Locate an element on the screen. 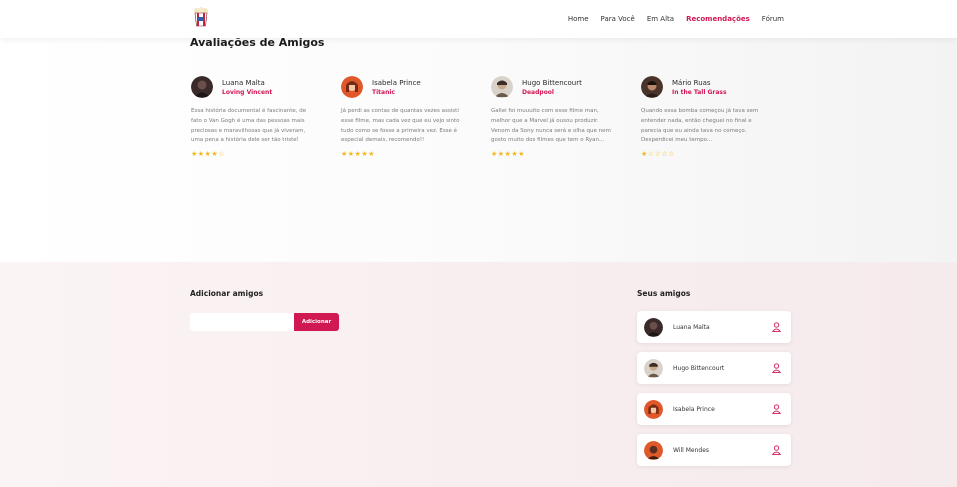  movie-title: In the Tall Grass is located at coordinates (699, 92).